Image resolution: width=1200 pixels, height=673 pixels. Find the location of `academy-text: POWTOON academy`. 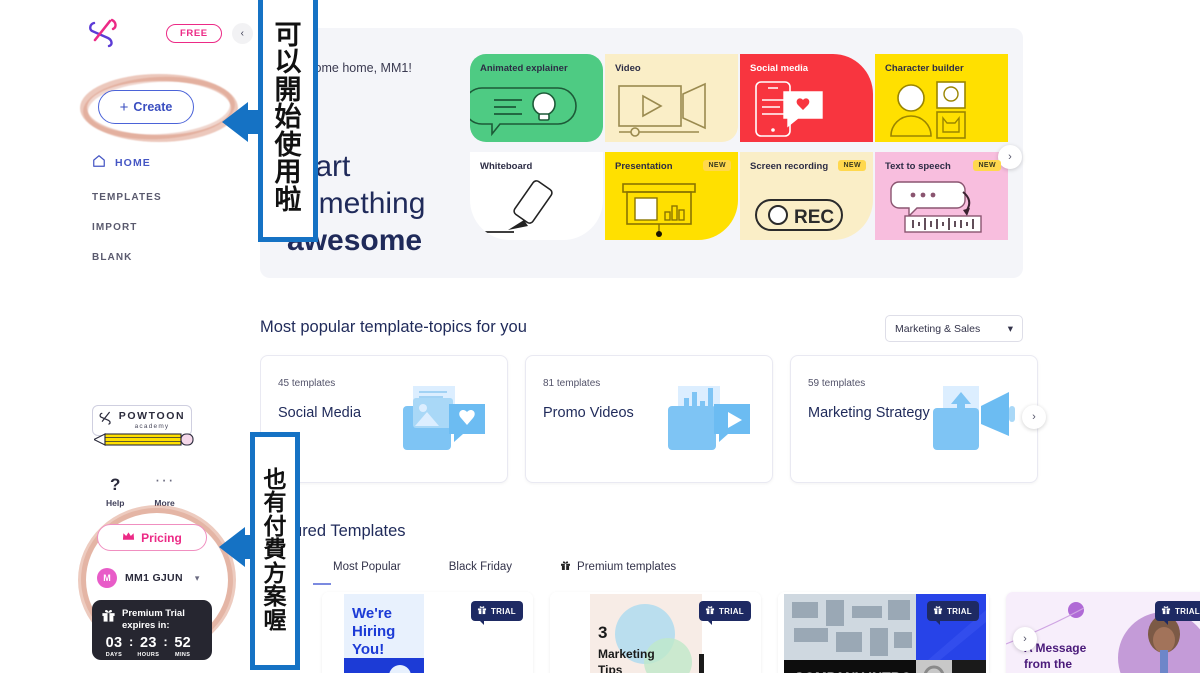

academy-text: POWTOON academy is located at coordinates (152, 420).